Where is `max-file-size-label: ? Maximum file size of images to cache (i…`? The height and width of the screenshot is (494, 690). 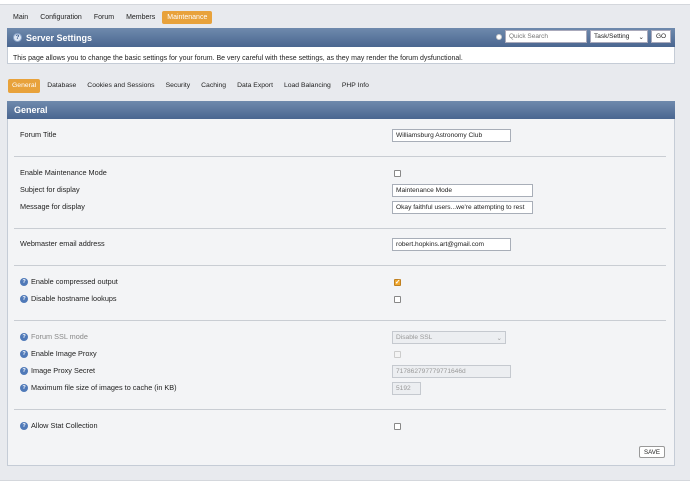
max-file-size-label: ? Maximum file size of images to cache (i… is located at coordinates (98, 387).